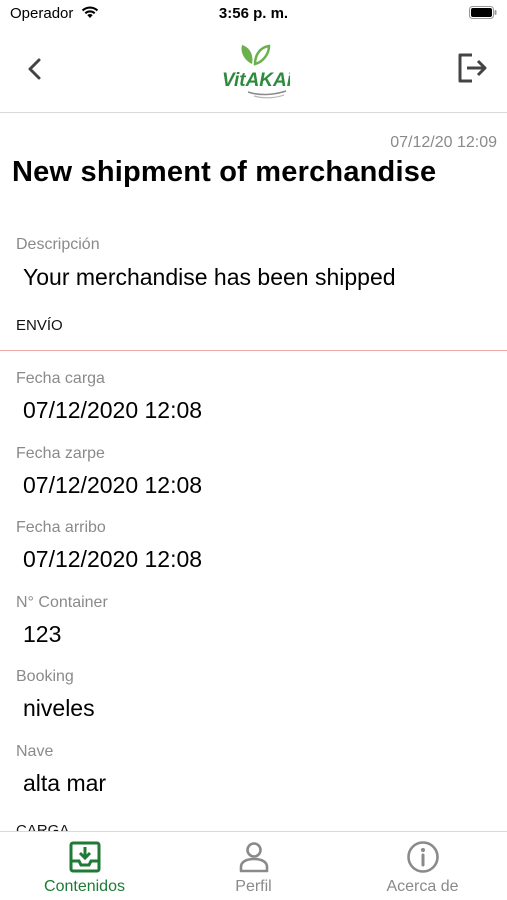 Image resolution: width=507 pixels, height=900 pixels. I want to click on tab-label-perfil: Perfil, so click(253, 886).